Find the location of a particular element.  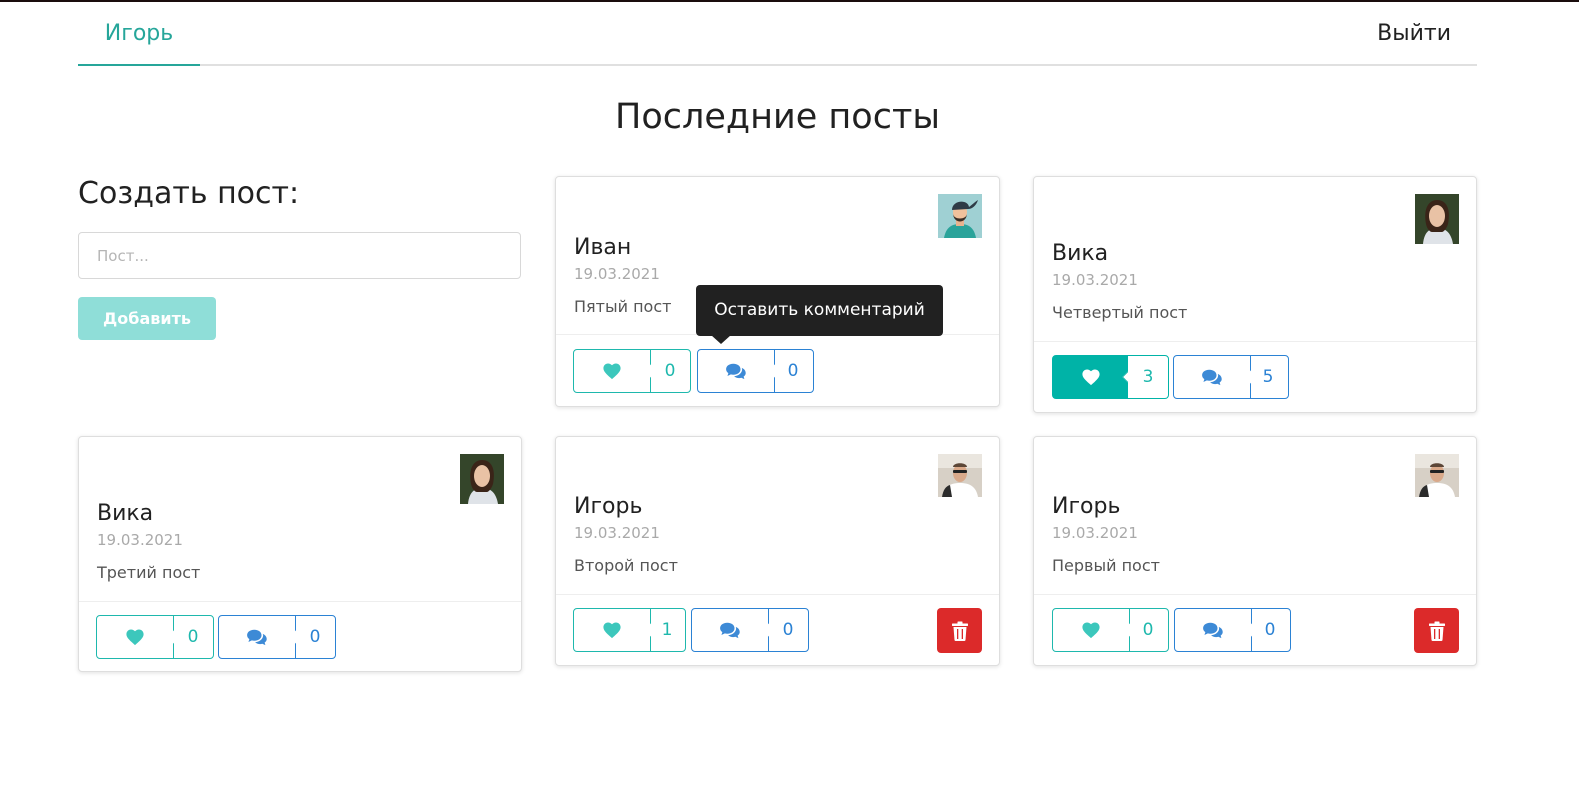

post-text: Пятый пост is located at coordinates (623, 306).